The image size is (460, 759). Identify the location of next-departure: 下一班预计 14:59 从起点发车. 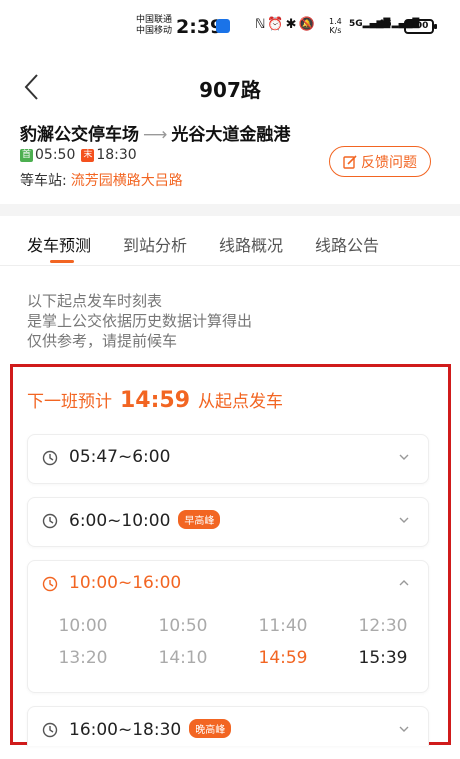
(155, 400).